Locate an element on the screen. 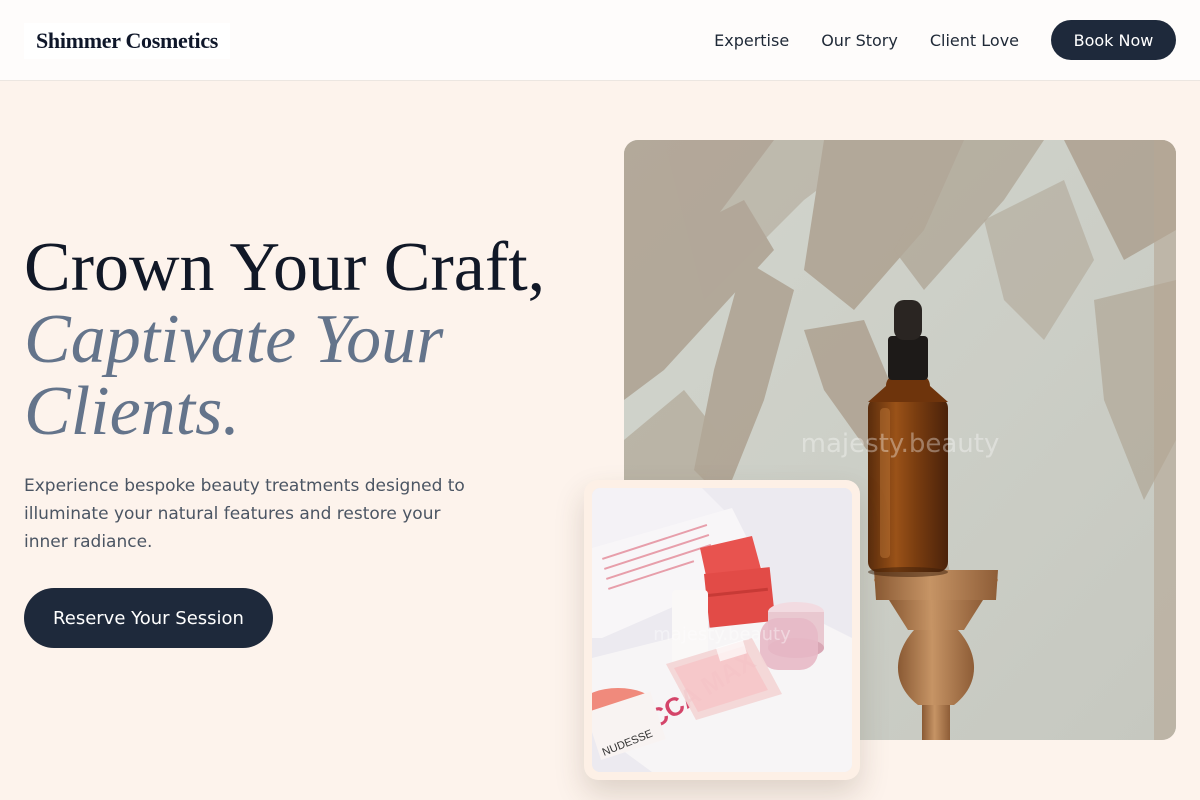 The image size is (1200, 800). inset-image-cosmetics-box: MECCA MAX NUDESSE majesty.beauty is located at coordinates (722, 630).